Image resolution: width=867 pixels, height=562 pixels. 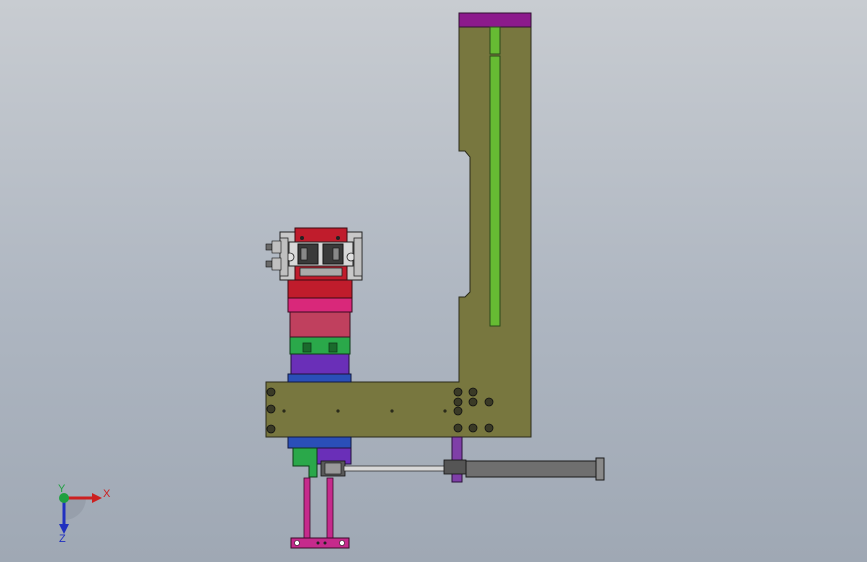 What do you see at coordinates (532, 469) in the screenshot?
I see `air-cylinder` at bounding box center [532, 469].